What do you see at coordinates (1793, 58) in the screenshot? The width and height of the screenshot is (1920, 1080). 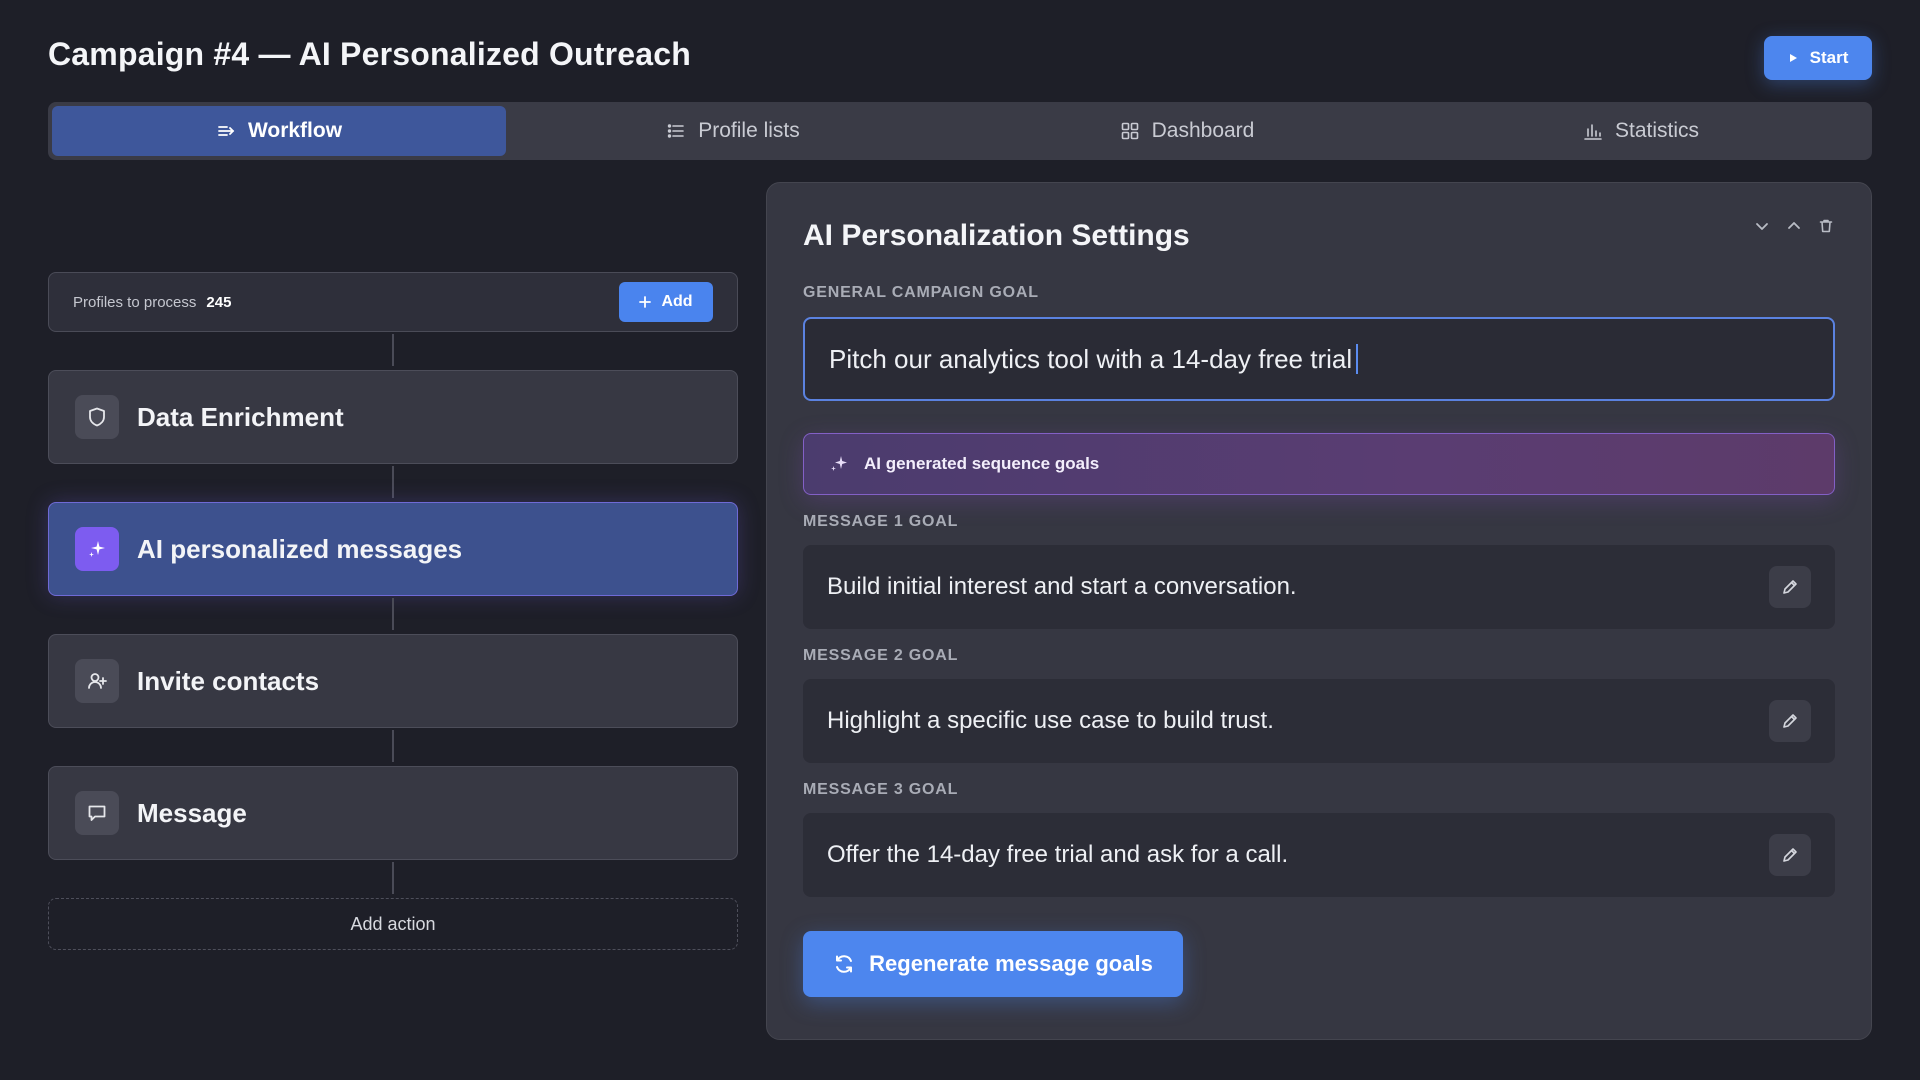 I see `play-icon` at bounding box center [1793, 58].